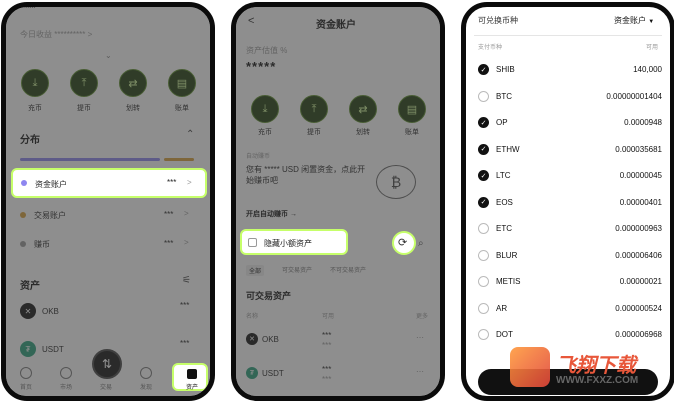 This screenshot has width=674, height=403. Describe the element at coordinates (50, 215) in the screenshot. I see `trading-account-label: 交易账户` at that location.